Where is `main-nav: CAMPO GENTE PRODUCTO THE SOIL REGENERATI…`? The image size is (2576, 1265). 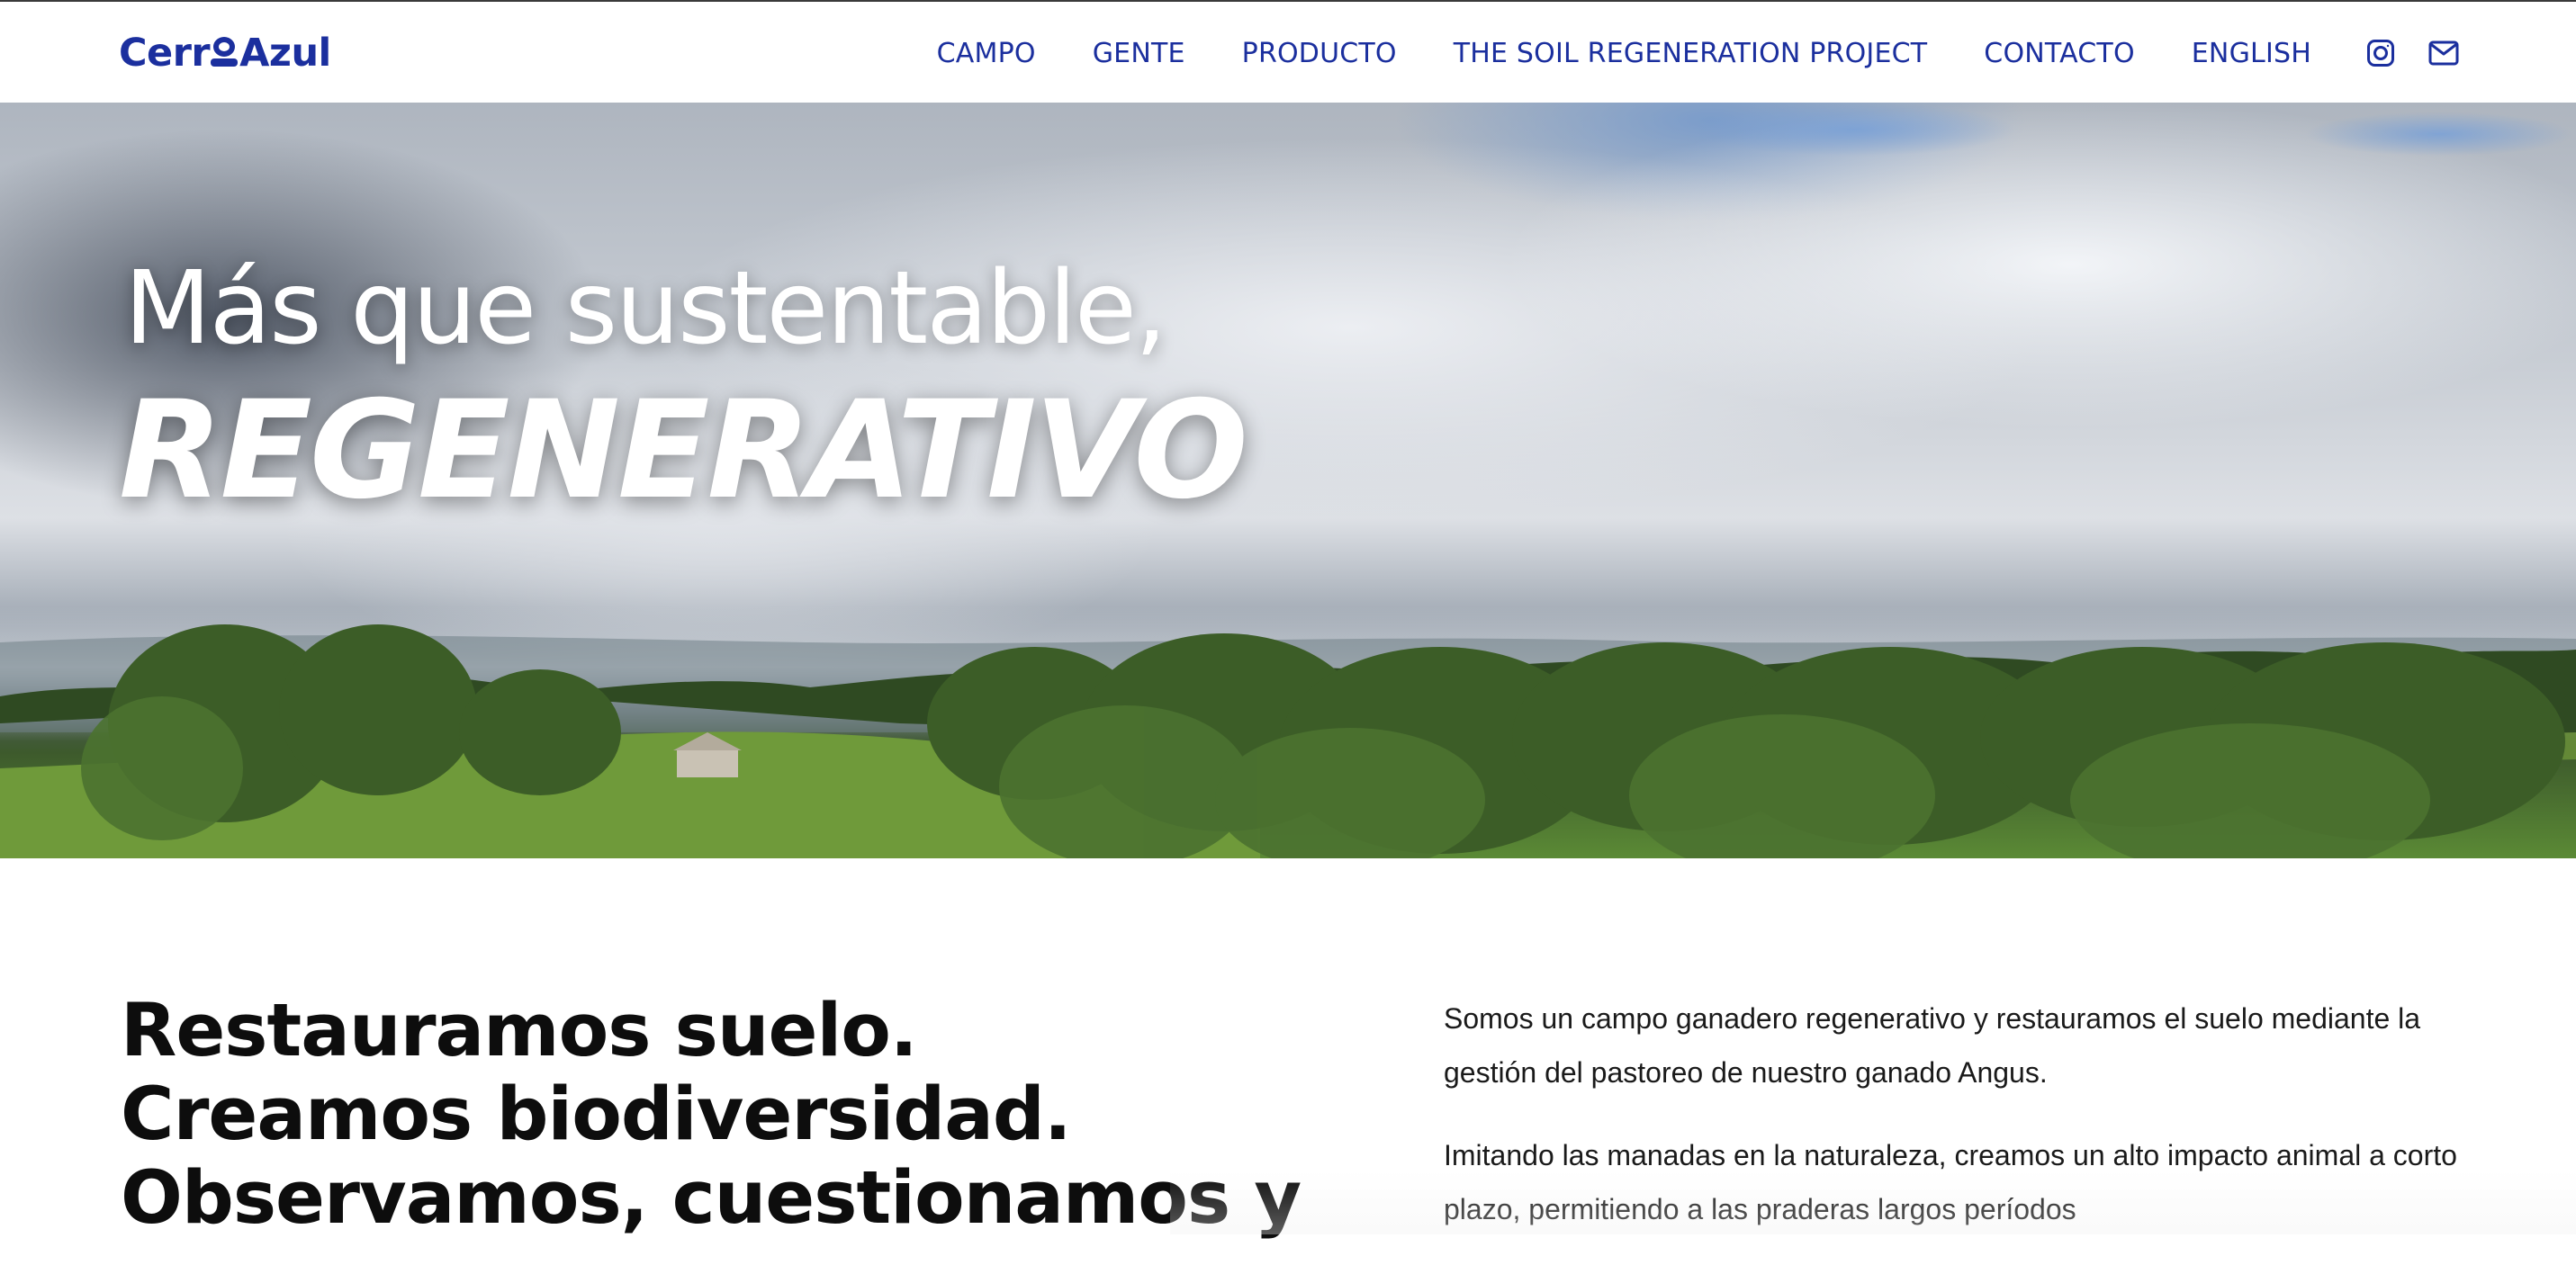
main-nav: CAMPO GENTE PRODUCTO THE SOIL REGENERATI… is located at coordinates (1670, 53).